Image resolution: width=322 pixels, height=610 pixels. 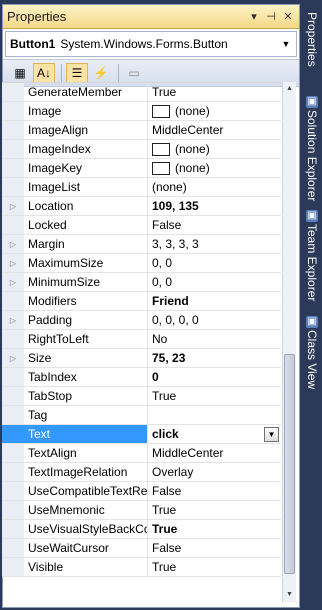 I want to click on property-pages-button: ▭, so click(x=134, y=73).